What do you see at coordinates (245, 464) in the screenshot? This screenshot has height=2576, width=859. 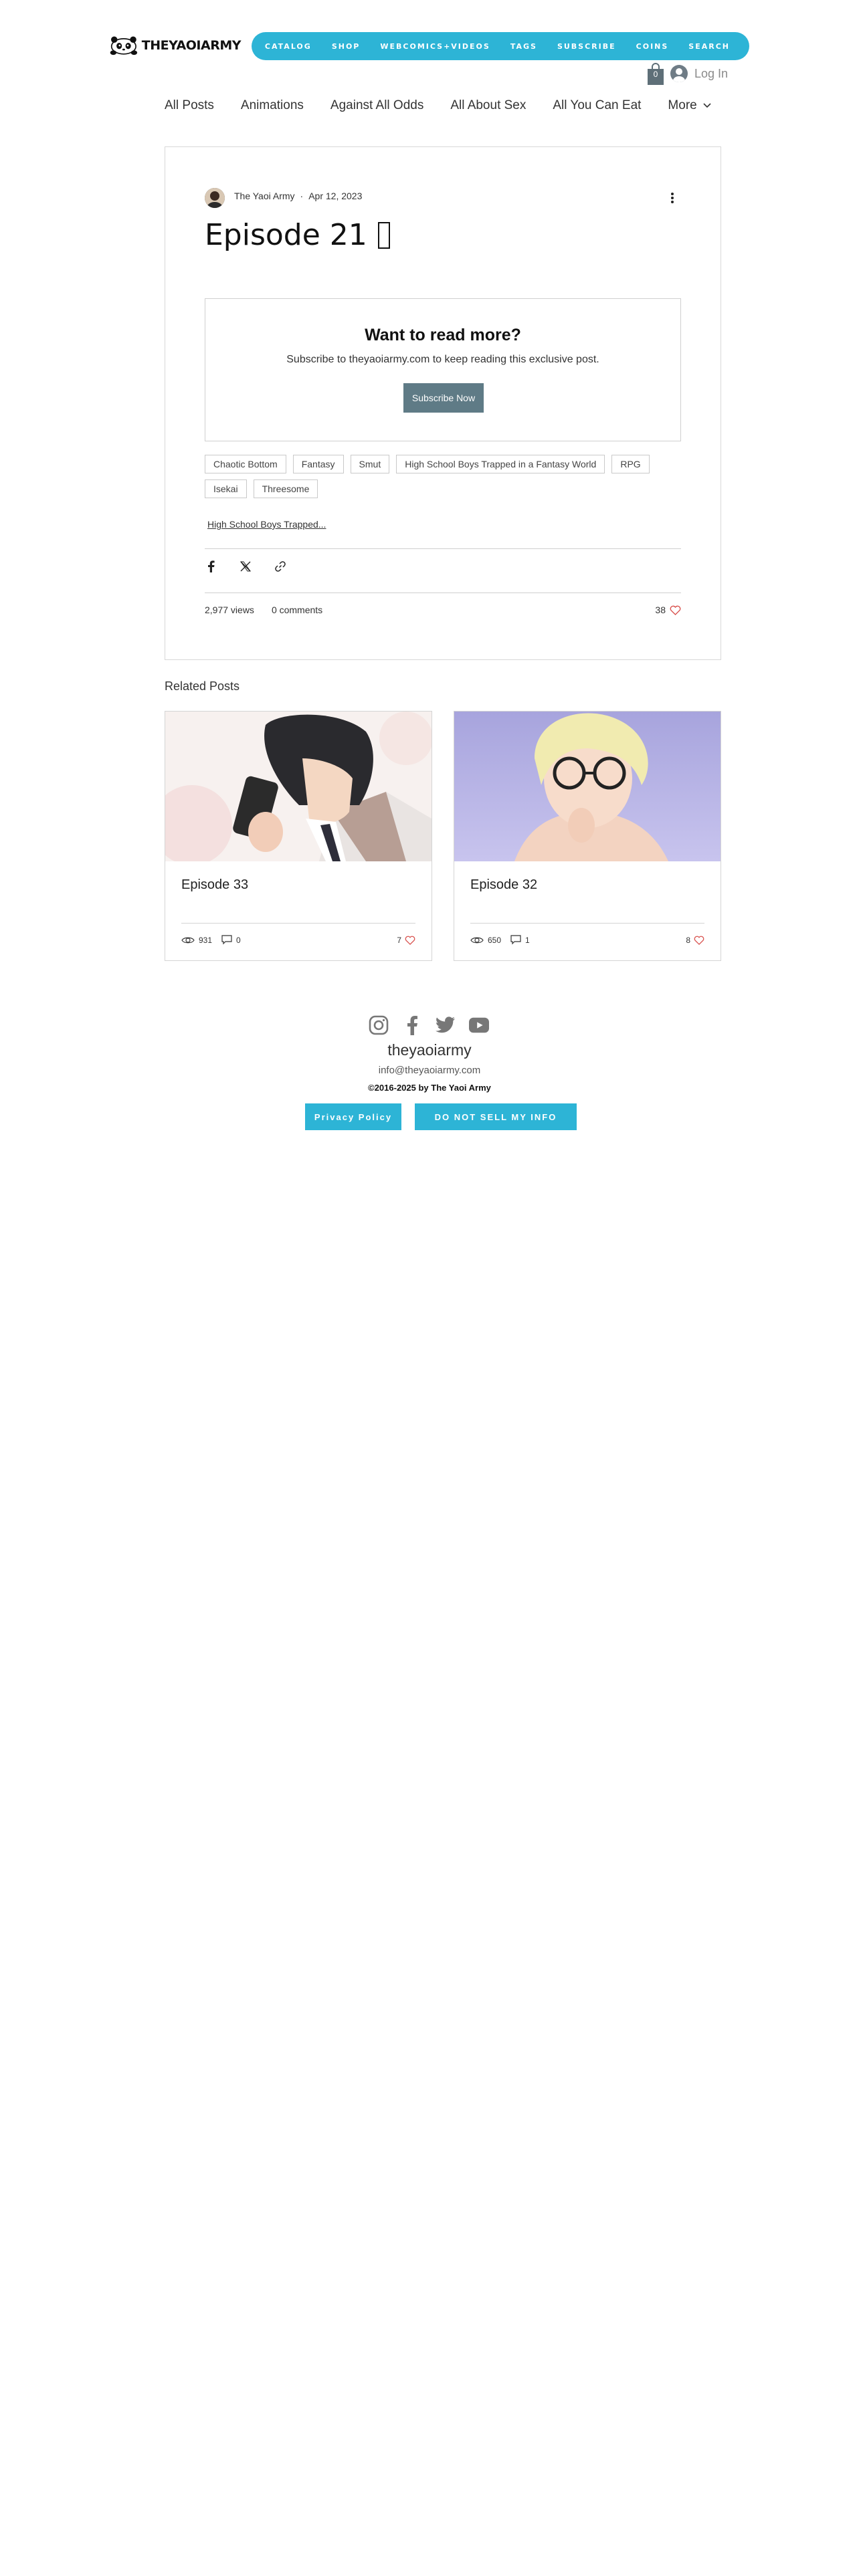 I see `tag-chaotic-bottom: Chaotic Bottom` at bounding box center [245, 464].